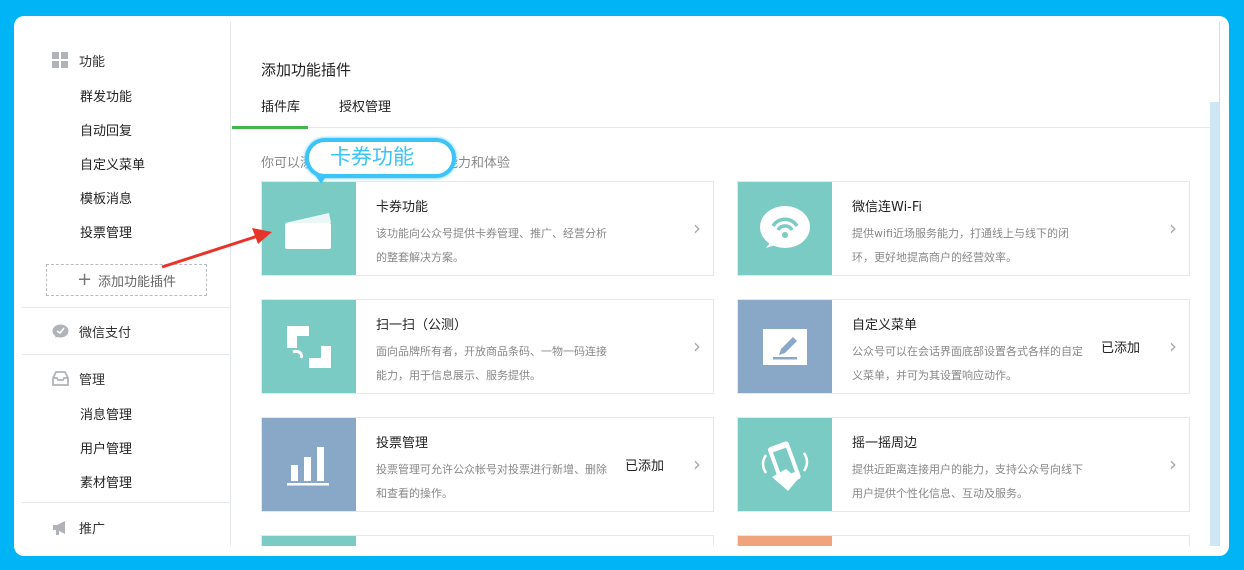  I want to click on plugin-title: 自定义菜单, so click(885, 325).